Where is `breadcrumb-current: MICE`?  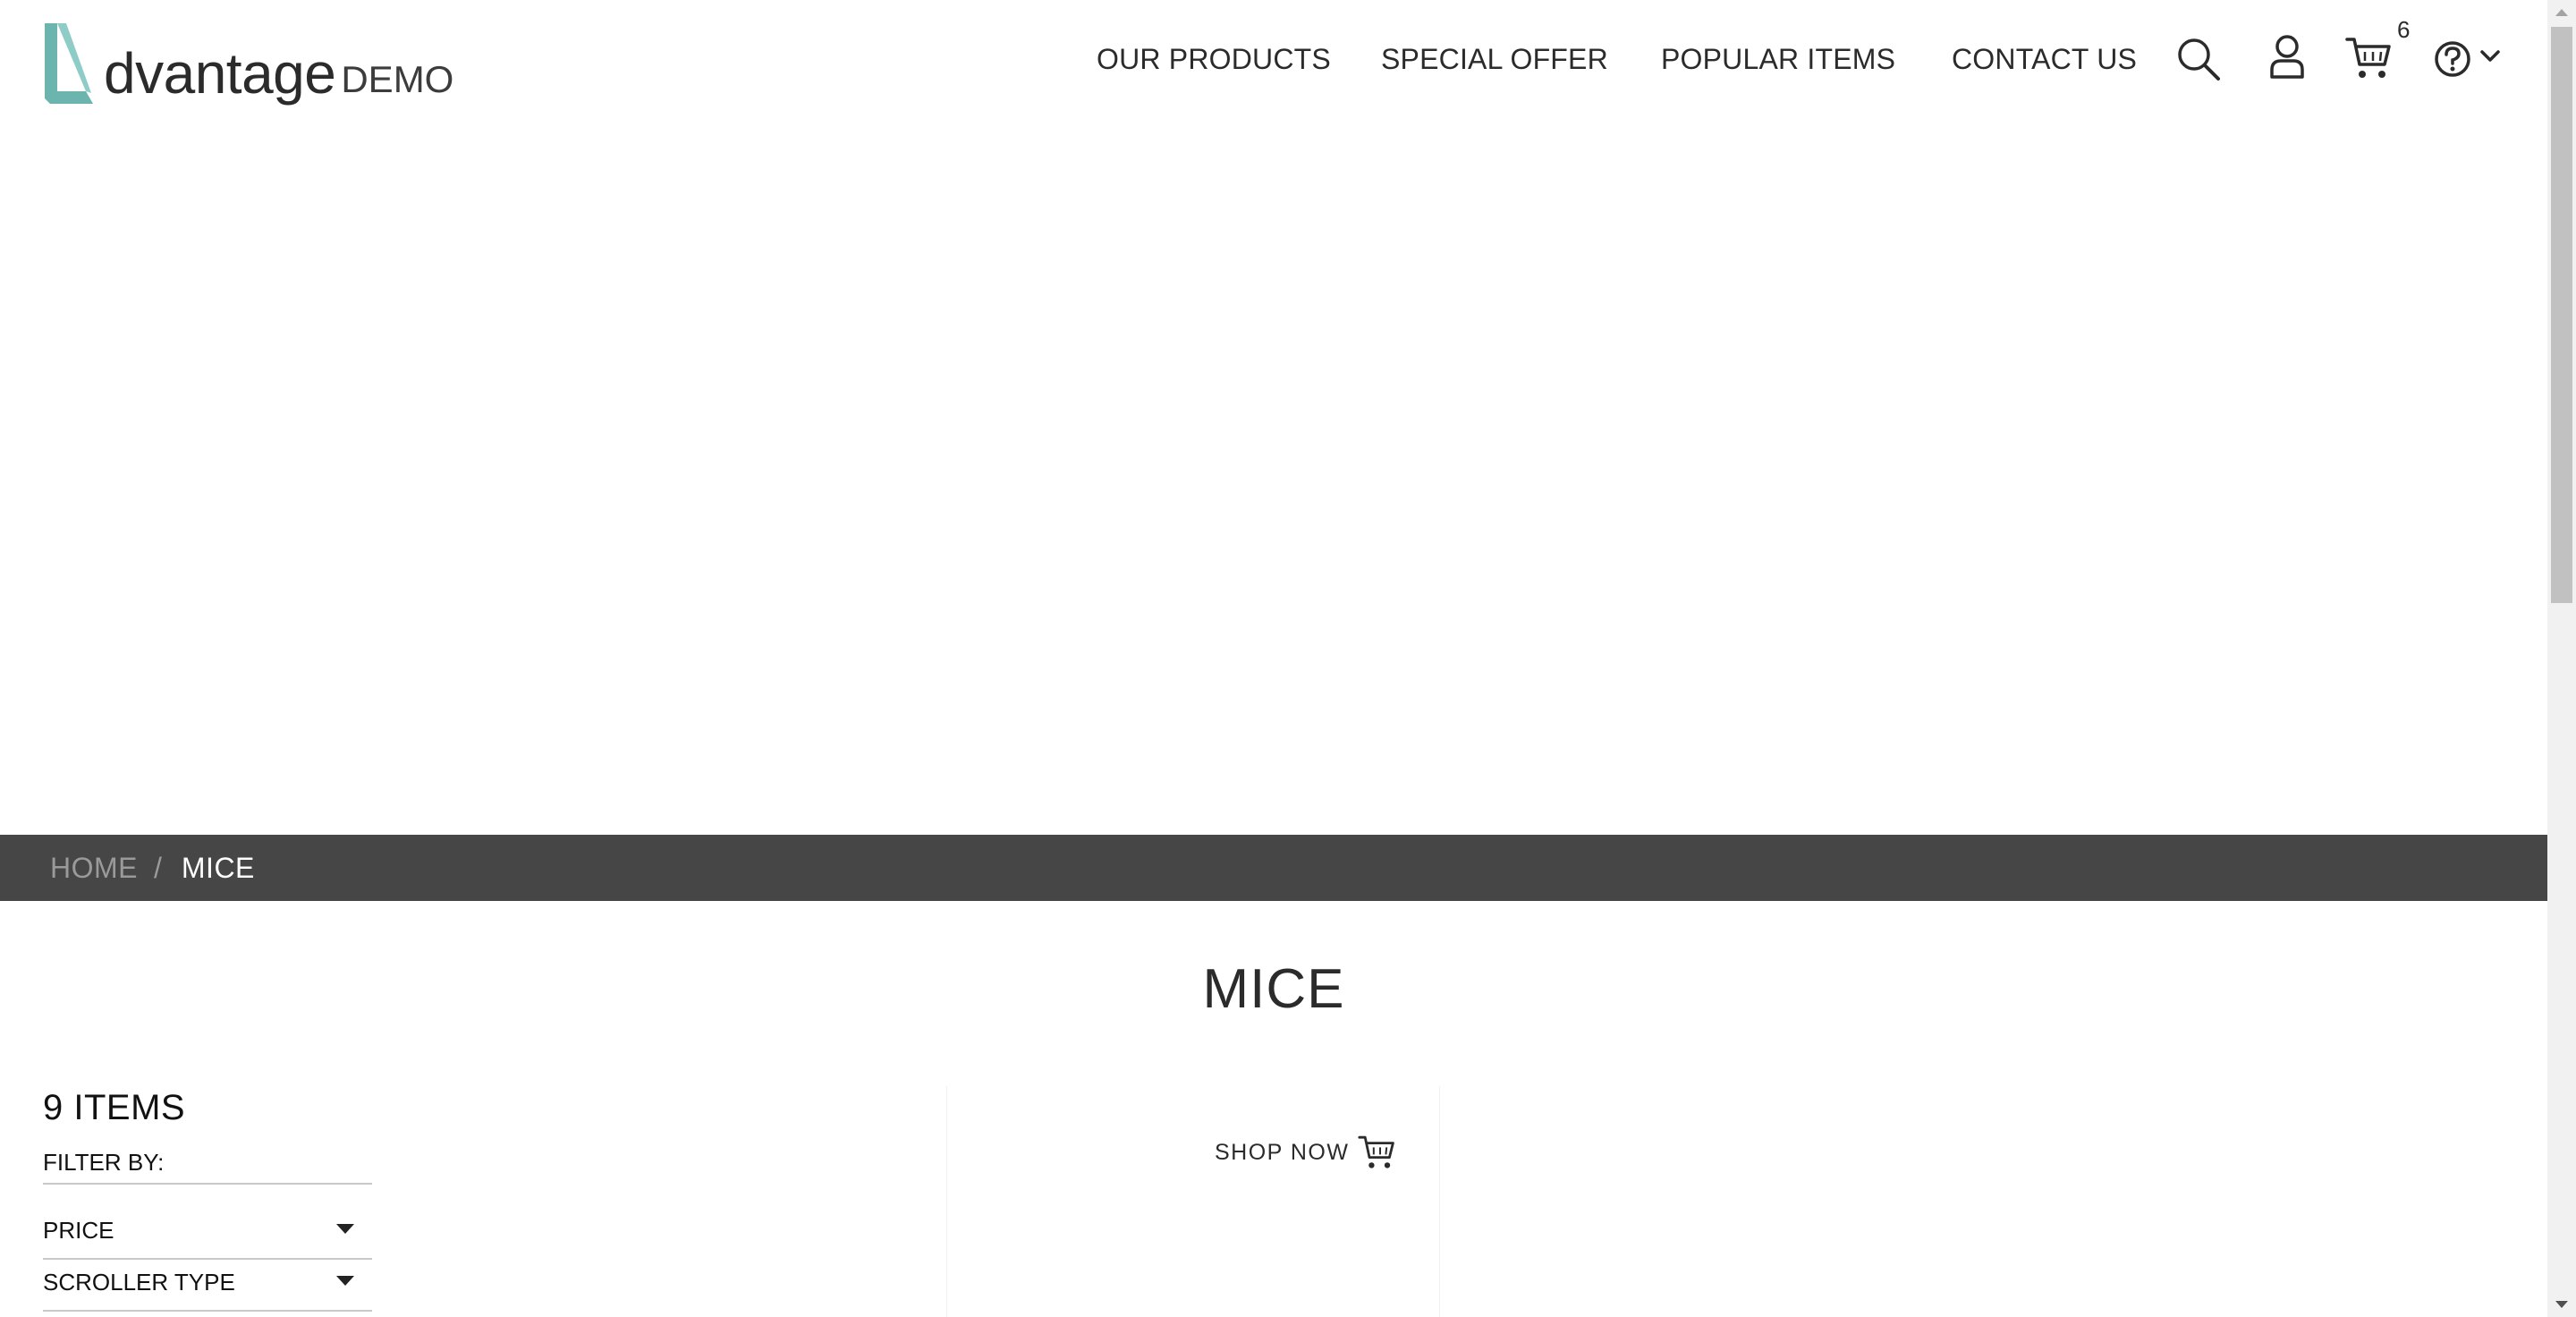
breadcrumb-current: MICE is located at coordinates (218, 867).